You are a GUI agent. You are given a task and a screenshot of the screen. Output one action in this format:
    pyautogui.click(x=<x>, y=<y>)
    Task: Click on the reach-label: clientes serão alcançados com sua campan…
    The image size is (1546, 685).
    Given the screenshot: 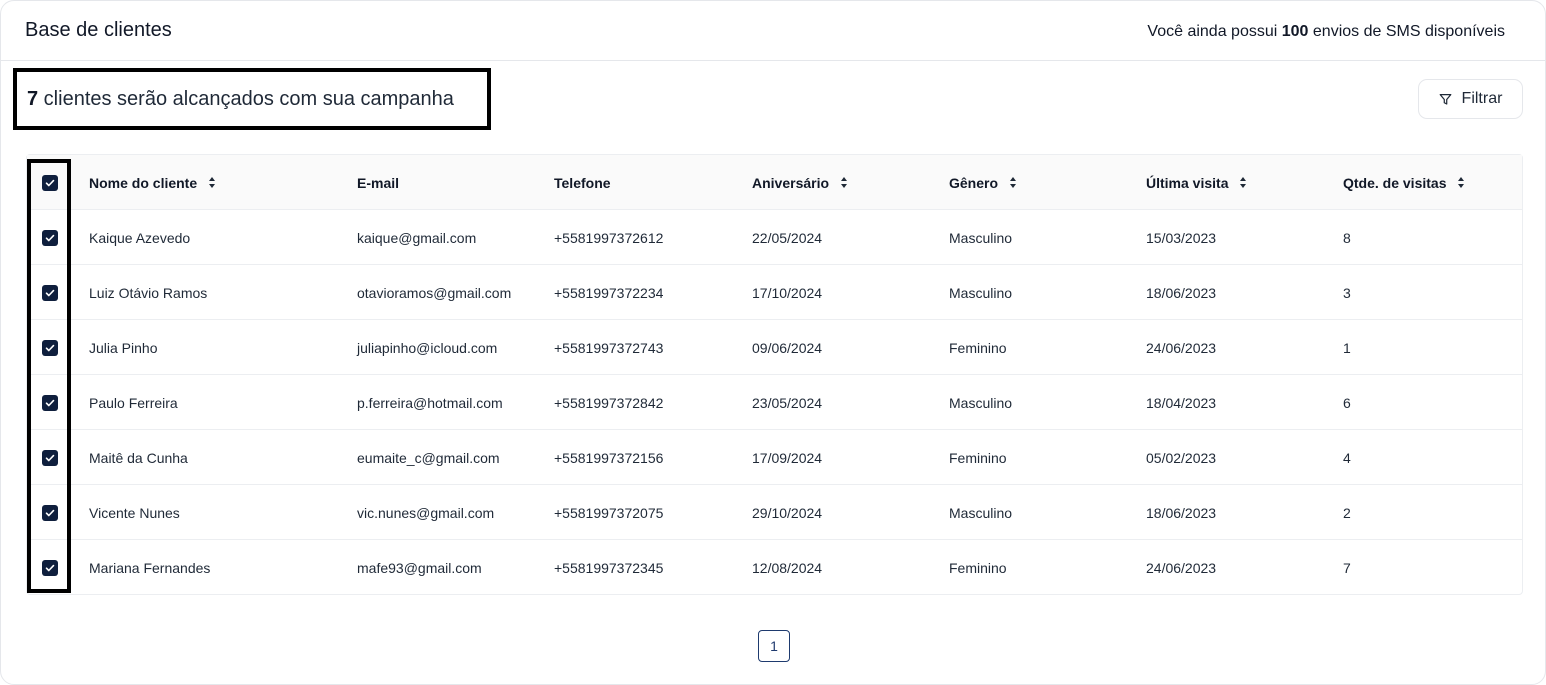 What is the action you would take?
    pyautogui.click(x=246, y=99)
    